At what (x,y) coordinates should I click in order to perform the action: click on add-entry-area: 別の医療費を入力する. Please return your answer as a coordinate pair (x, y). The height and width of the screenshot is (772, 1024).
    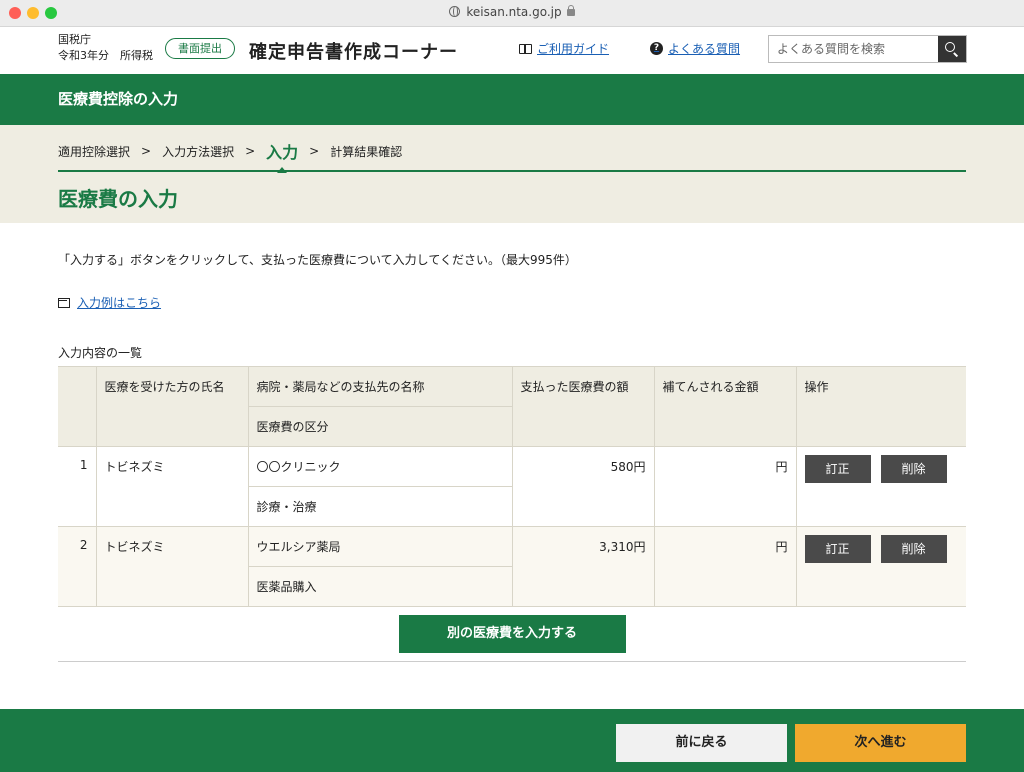
    Looking at the image, I should click on (512, 634).